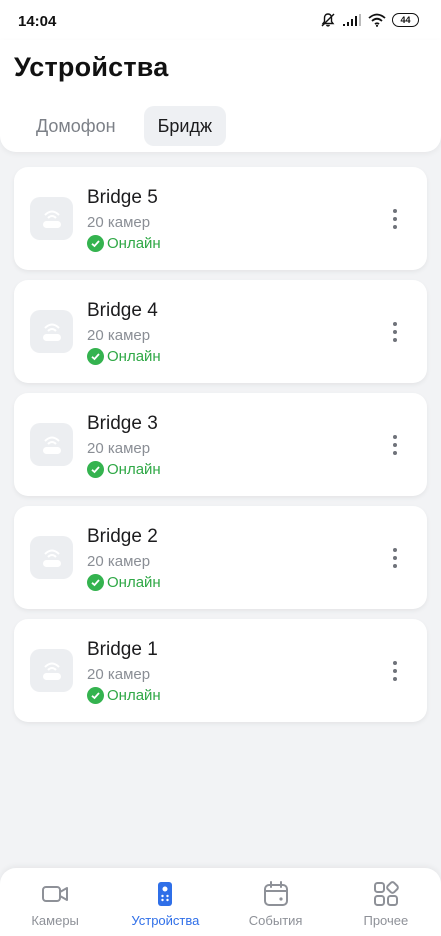 Image resolution: width=441 pixels, height=936 pixels. What do you see at coordinates (91, 67) in the screenshot?
I see `page-title: Устройства` at bounding box center [91, 67].